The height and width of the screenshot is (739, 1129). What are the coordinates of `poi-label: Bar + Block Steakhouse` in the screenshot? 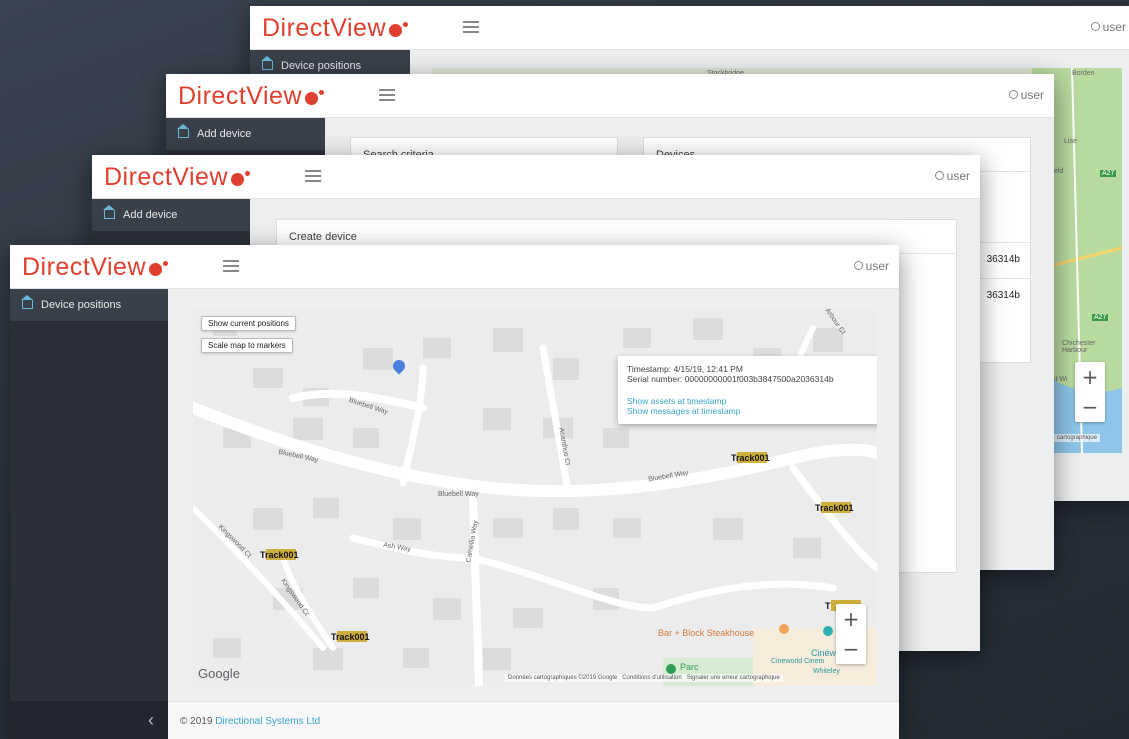 It's located at (706, 633).